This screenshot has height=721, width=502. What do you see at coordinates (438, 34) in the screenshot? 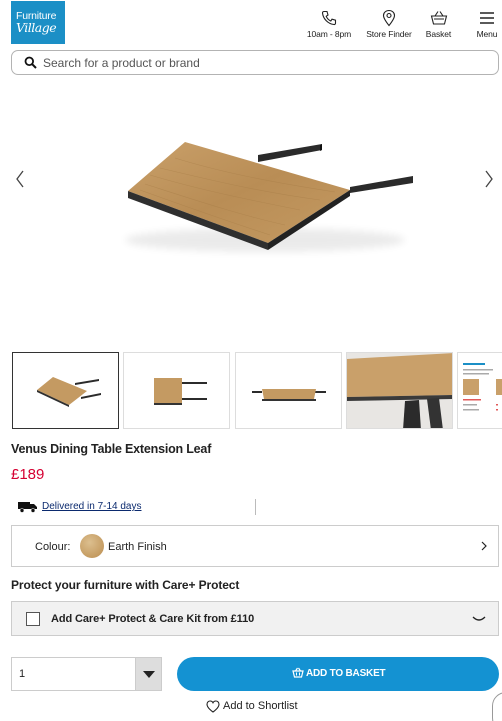
I see `nav-basket-label: Basket` at bounding box center [438, 34].